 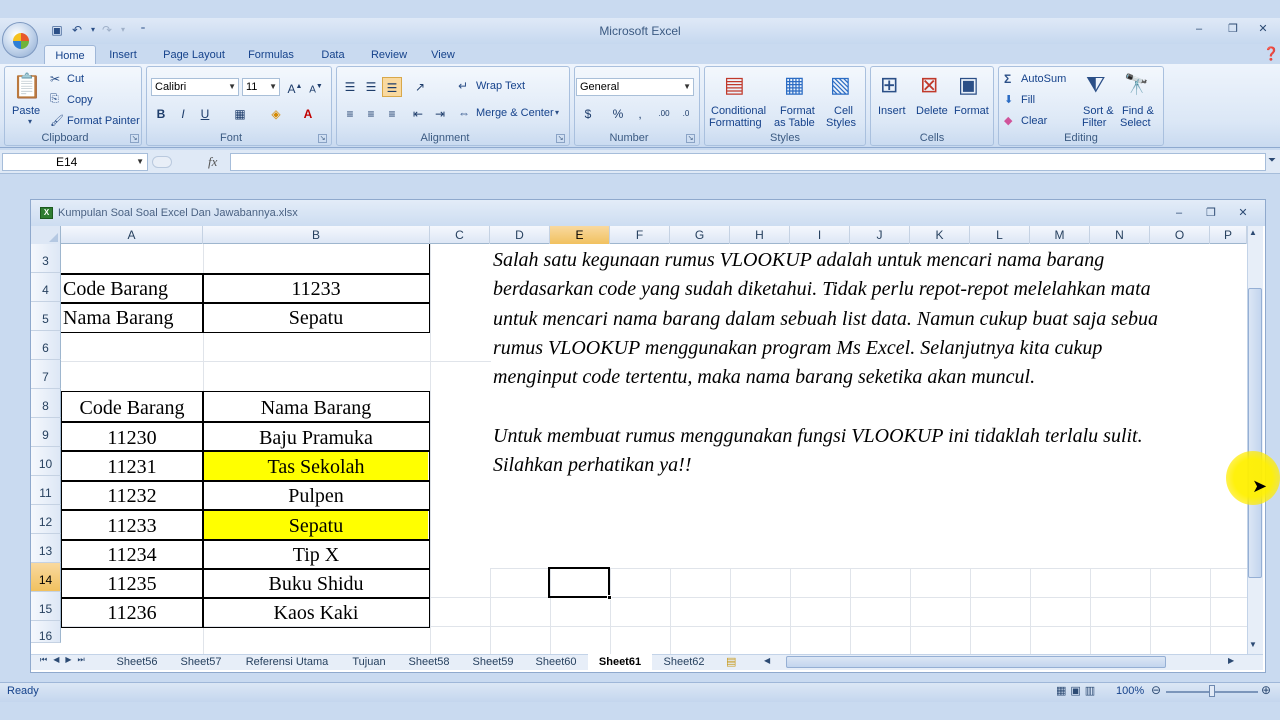 I want to click on tab-insert: Insert, so click(x=123, y=55).